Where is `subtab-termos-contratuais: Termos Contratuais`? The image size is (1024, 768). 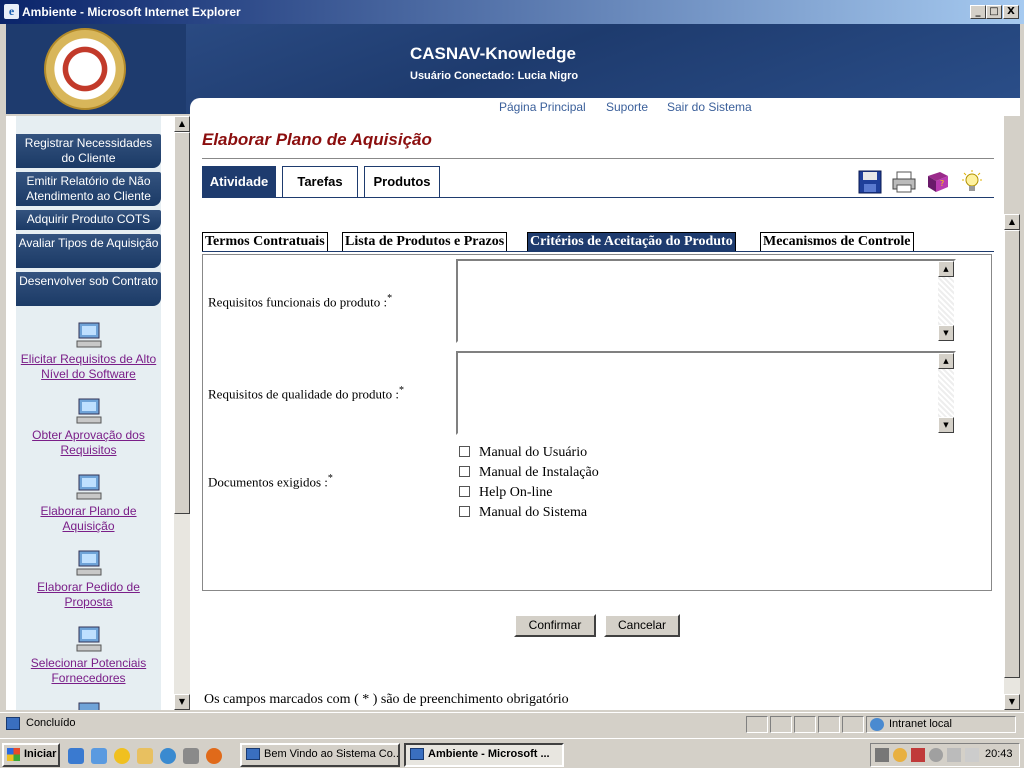 subtab-termos-contratuais: Termos Contratuais is located at coordinates (265, 242).